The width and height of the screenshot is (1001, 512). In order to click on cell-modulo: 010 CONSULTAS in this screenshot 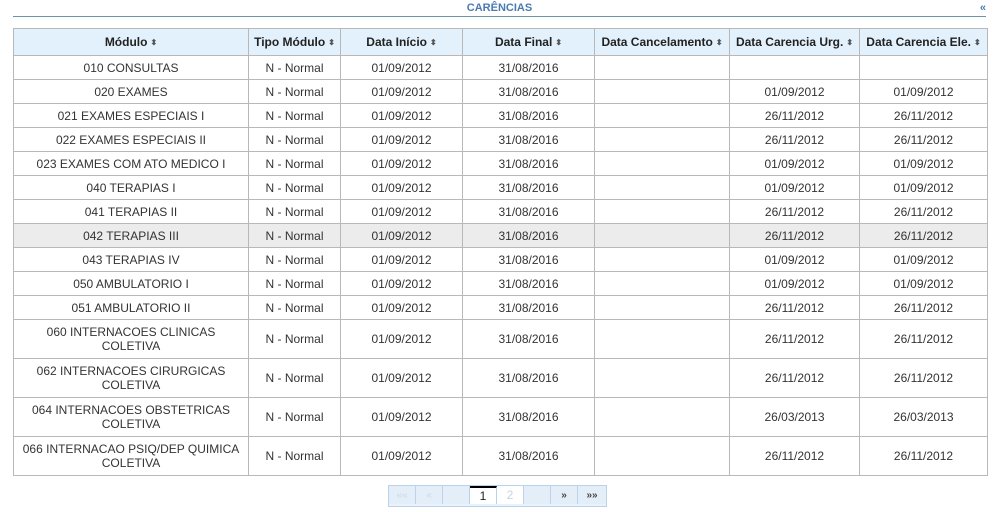, I will do `click(131, 67)`.